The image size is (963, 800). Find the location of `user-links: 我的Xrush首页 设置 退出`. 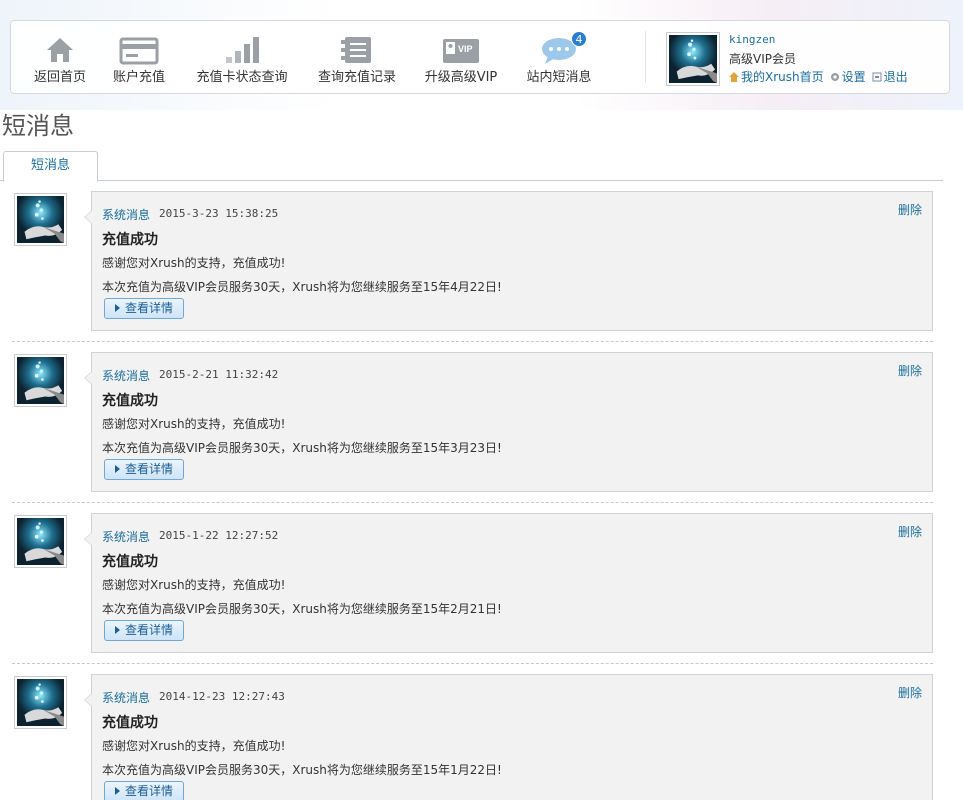

user-links: 我的Xrush首页 设置 退出 is located at coordinates (821, 76).